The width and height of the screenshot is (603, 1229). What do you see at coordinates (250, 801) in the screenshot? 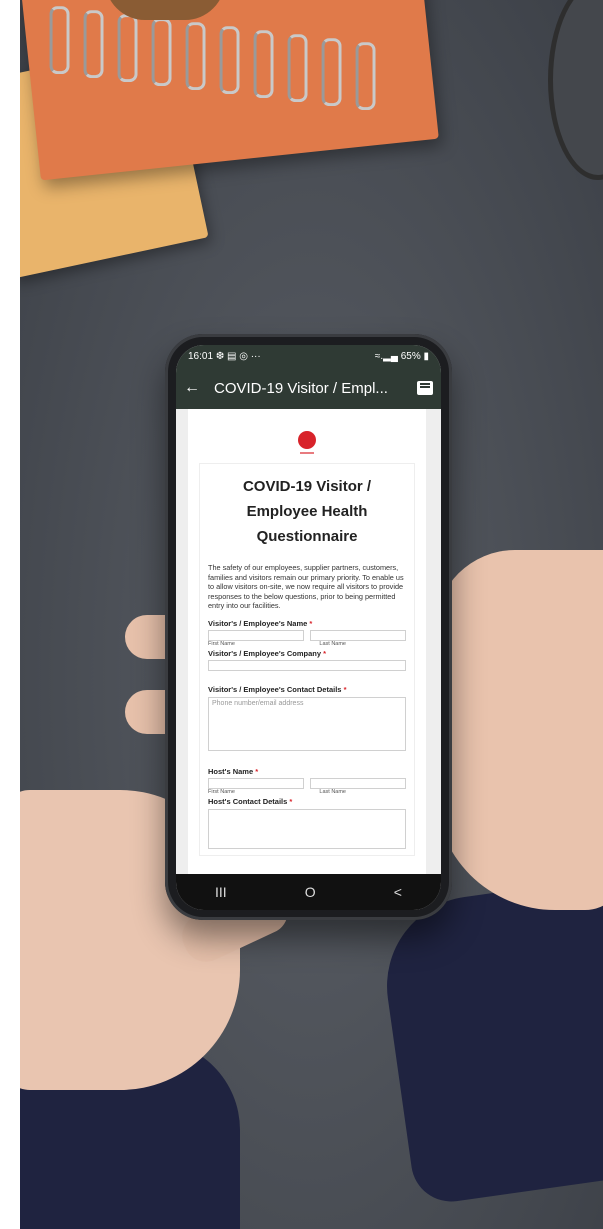
I see `host-contact-label: Host's Contact Details *` at bounding box center [250, 801].